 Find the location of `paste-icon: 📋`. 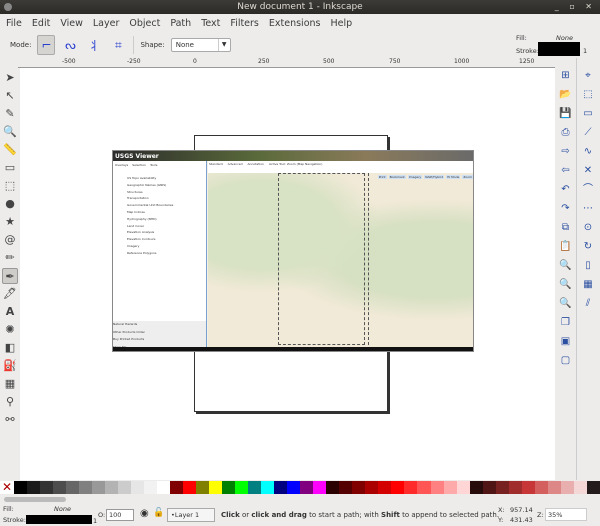

paste-icon: 📋 is located at coordinates (566, 247).